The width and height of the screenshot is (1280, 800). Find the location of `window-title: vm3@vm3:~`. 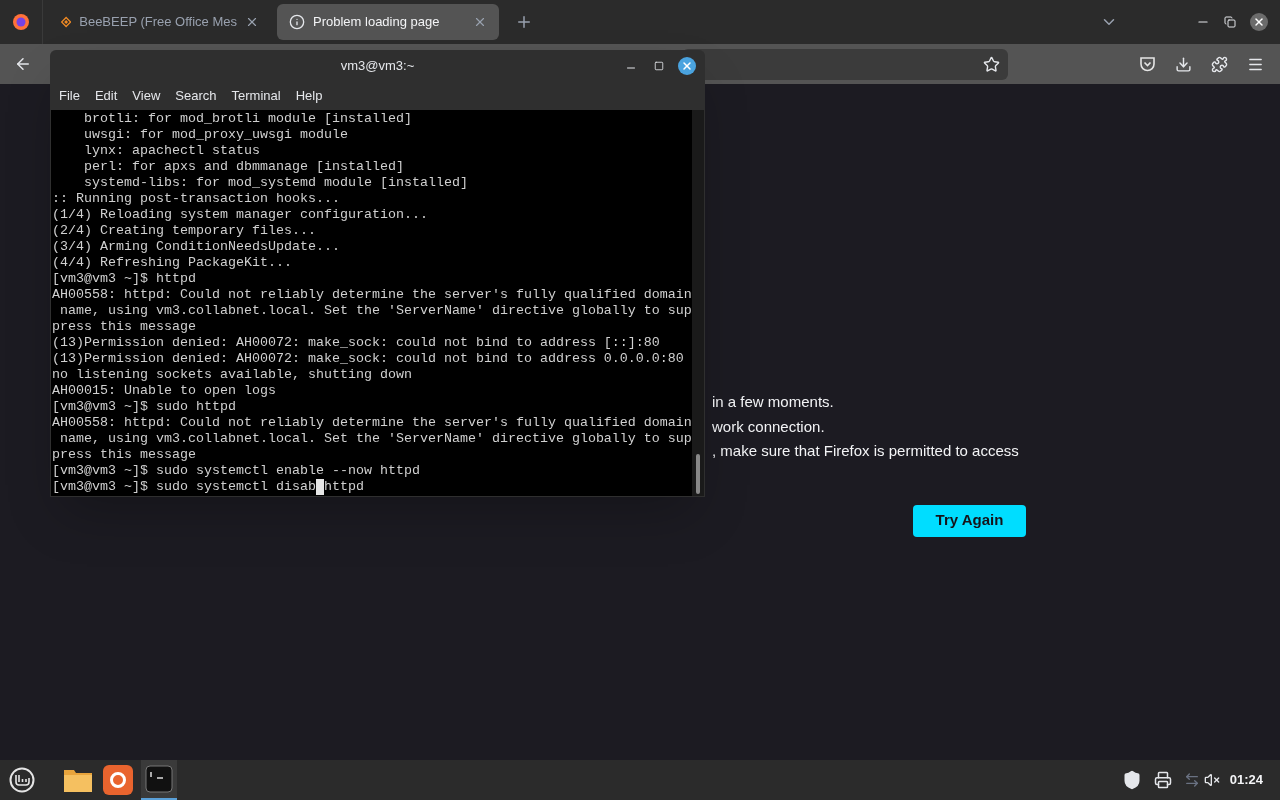

window-title: vm3@vm3:~ is located at coordinates (377, 66).